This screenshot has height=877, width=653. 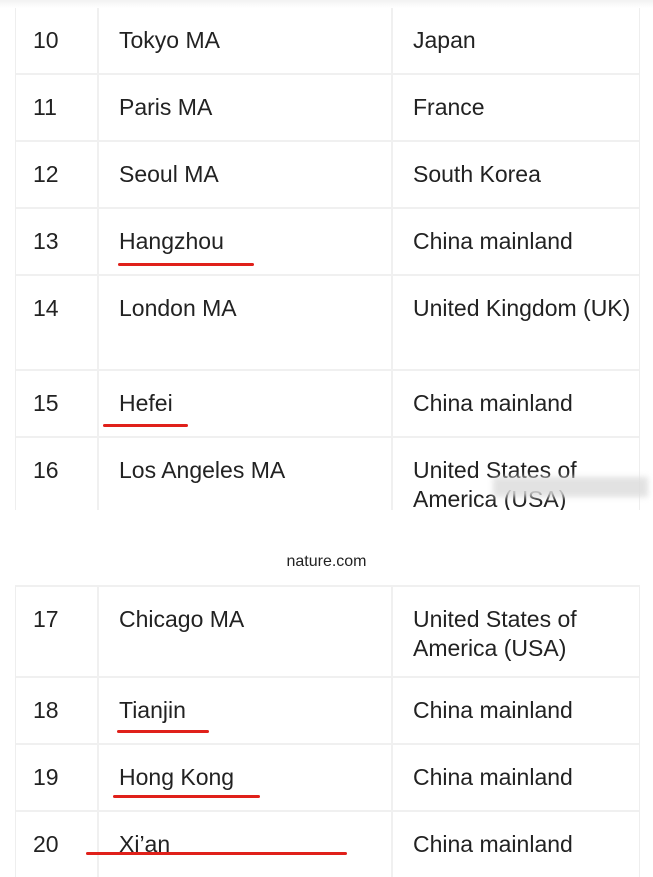 I want to click on country-cell: South Korea, so click(x=477, y=174).